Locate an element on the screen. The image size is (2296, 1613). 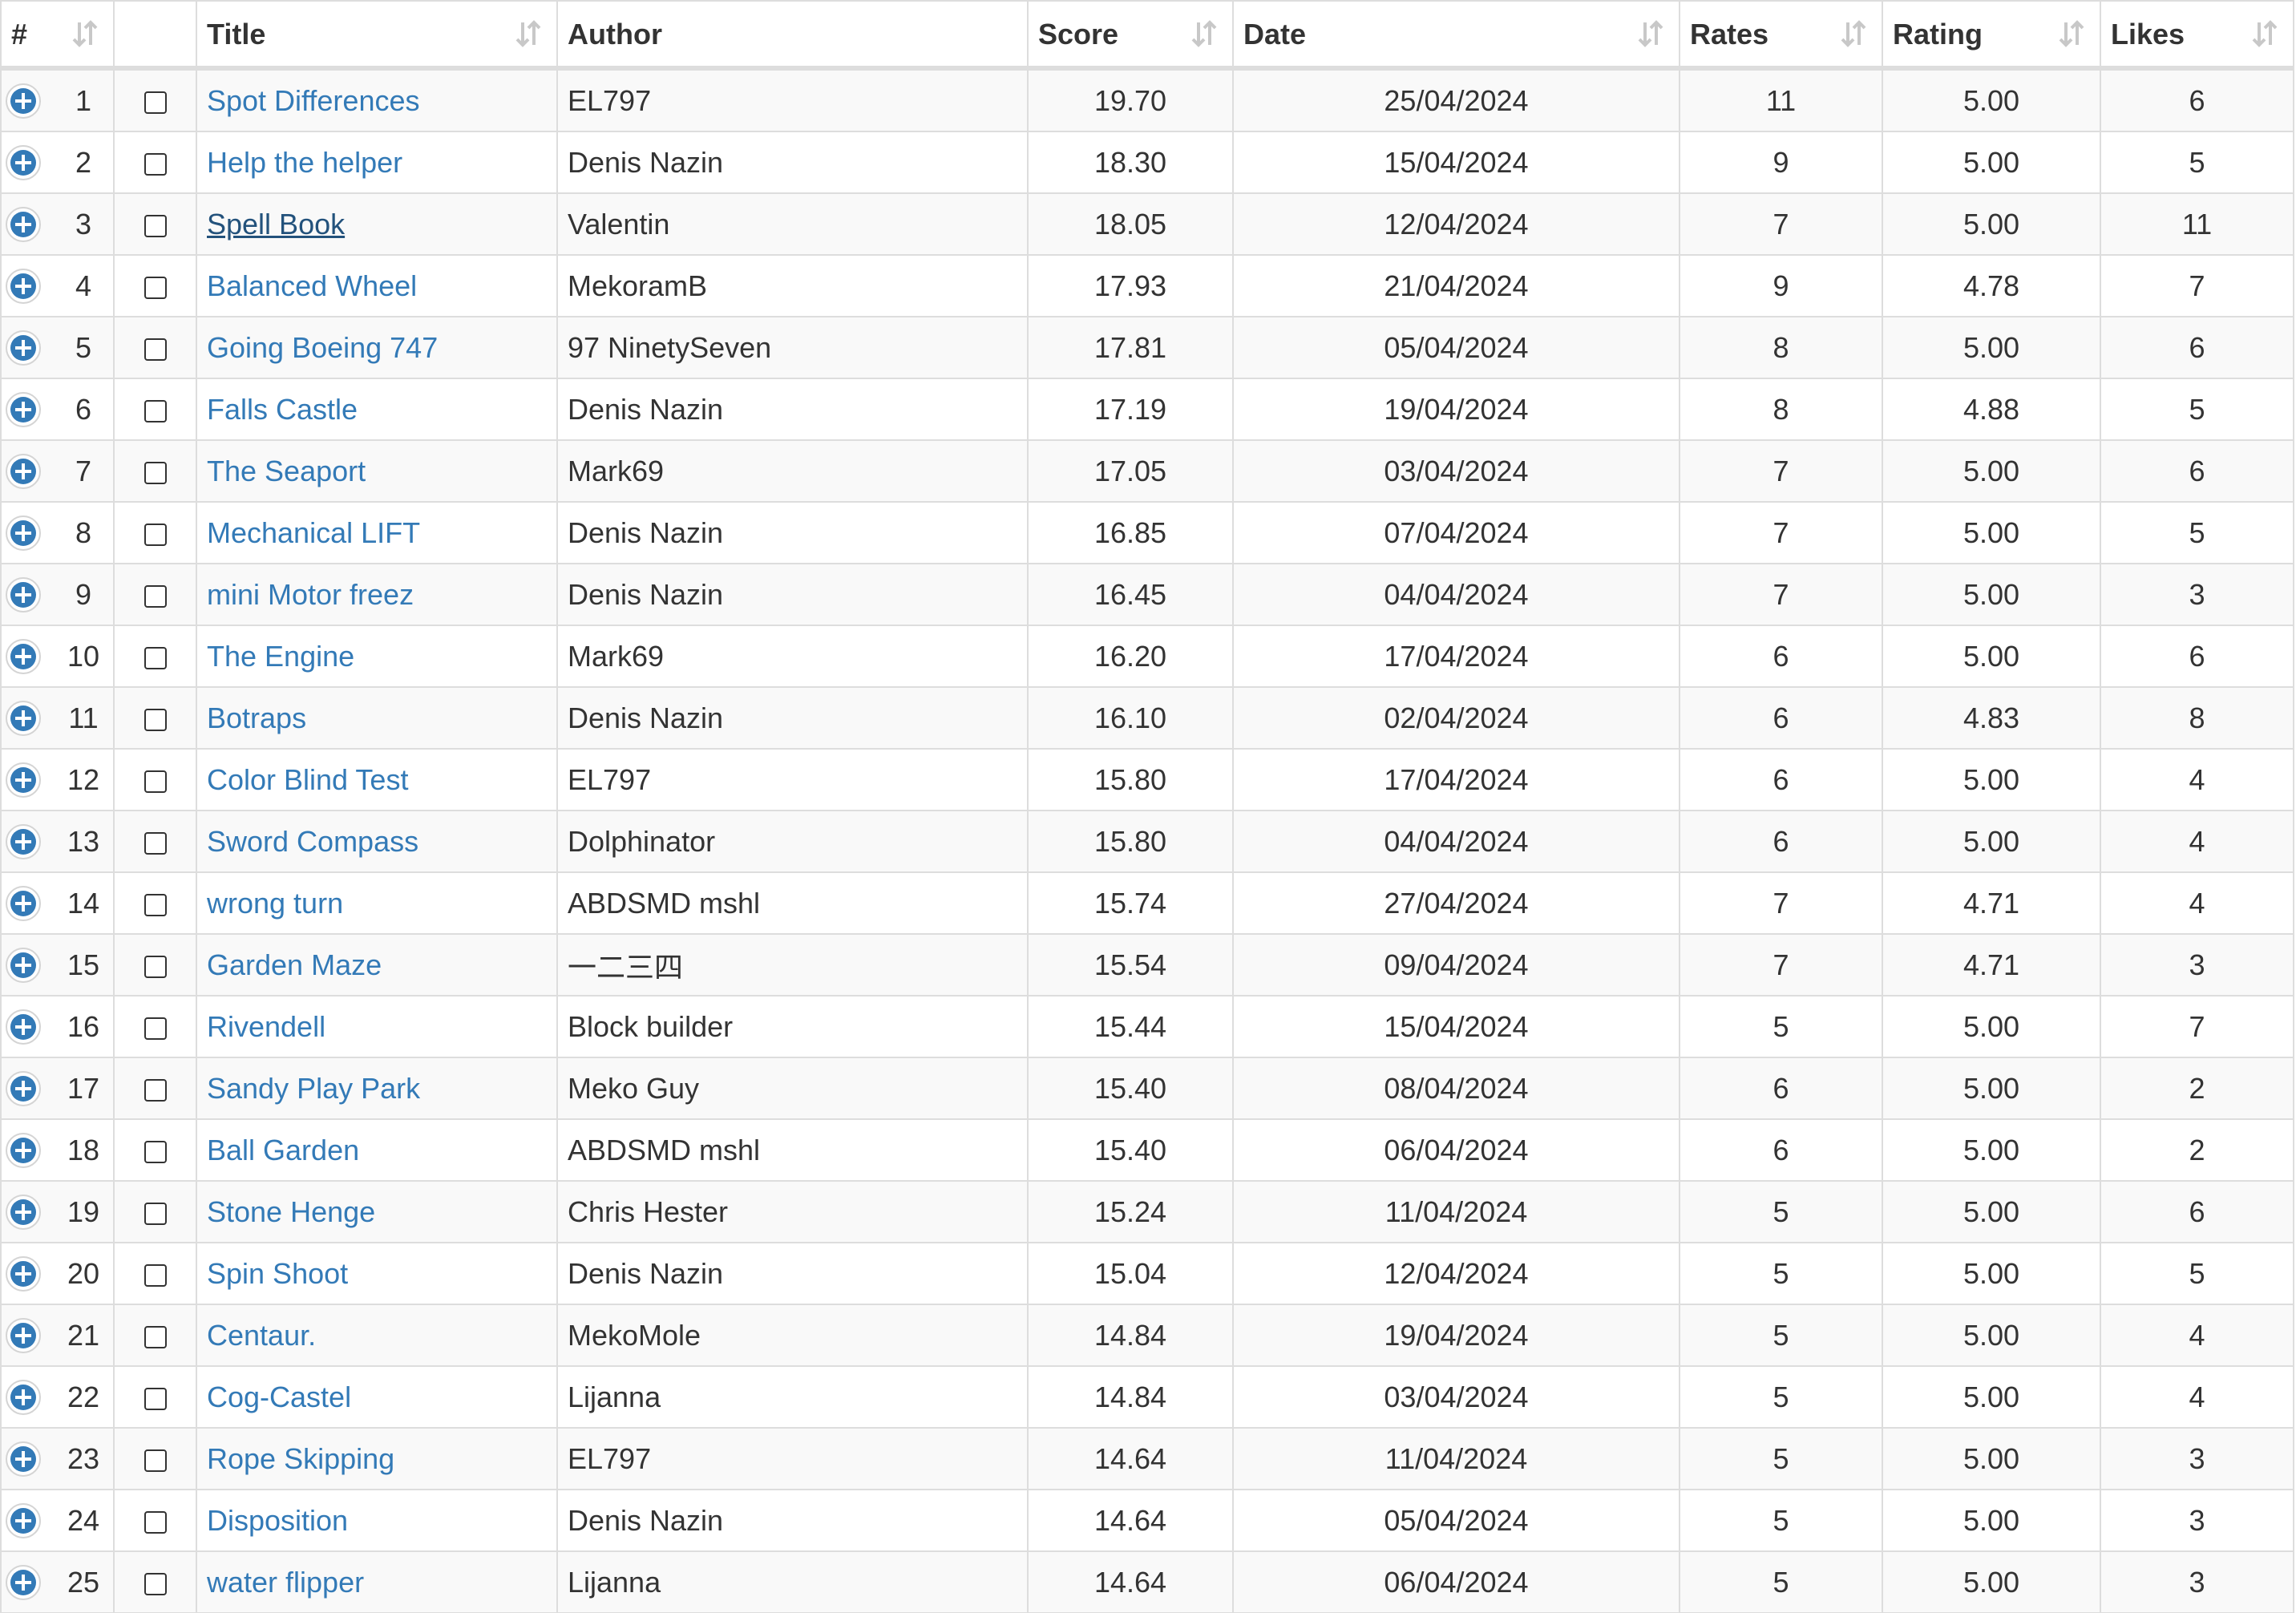
column-header-num: # is located at coordinates (58, 35).